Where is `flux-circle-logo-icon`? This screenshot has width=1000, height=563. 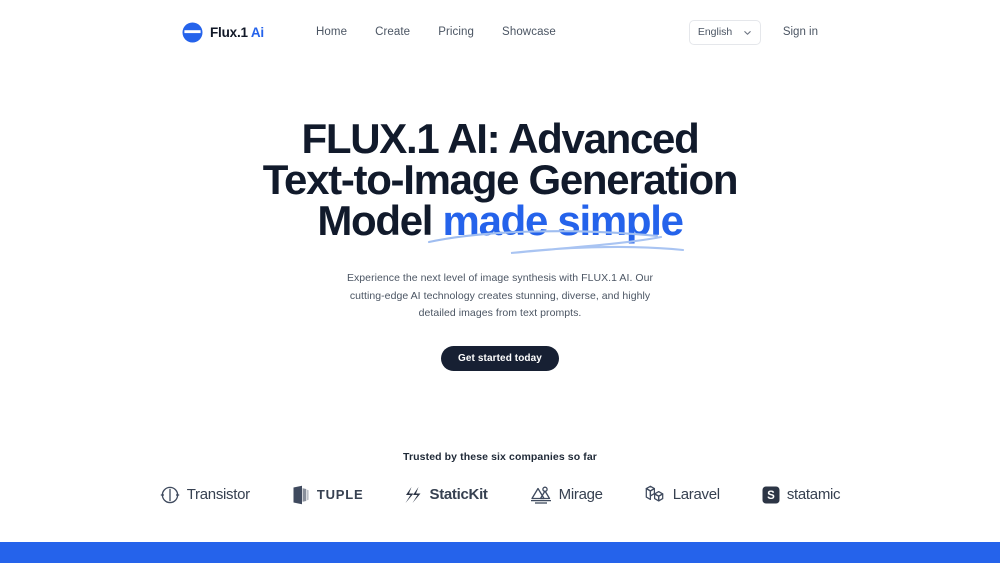
flux-circle-logo-icon is located at coordinates (192, 32).